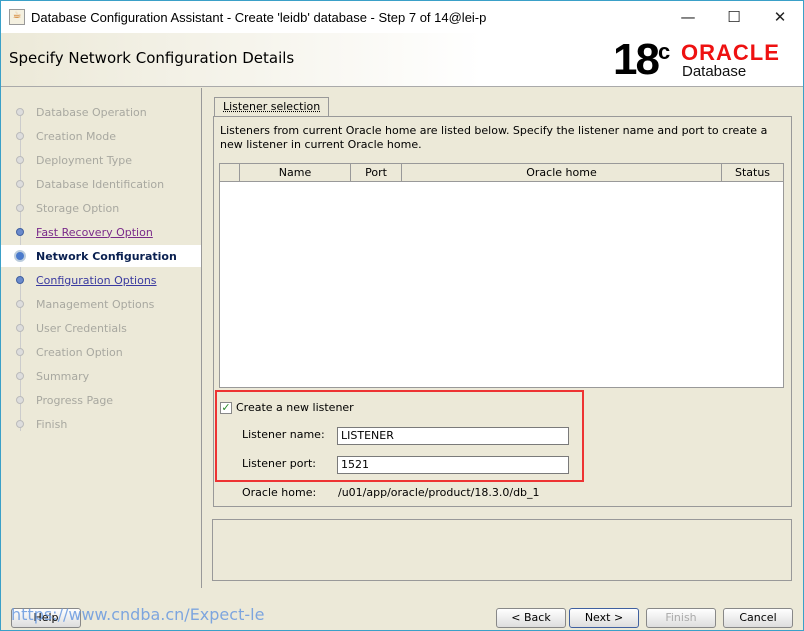  Describe the element at coordinates (226, 408) in the screenshot. I see `create-listener-checkbox: ✓` at that location.